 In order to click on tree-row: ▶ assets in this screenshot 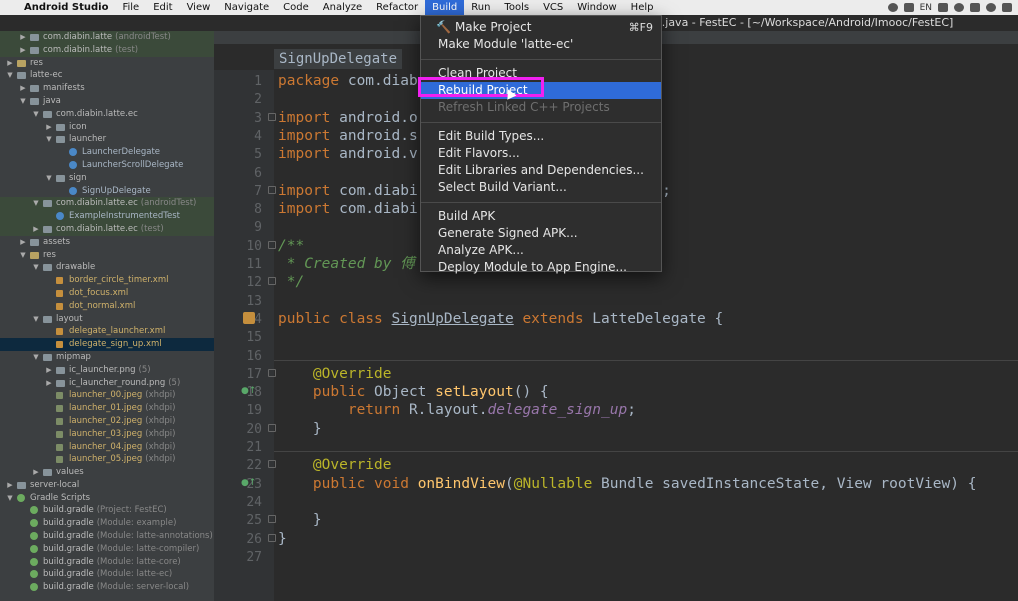, I will do `click(107, 242)`.